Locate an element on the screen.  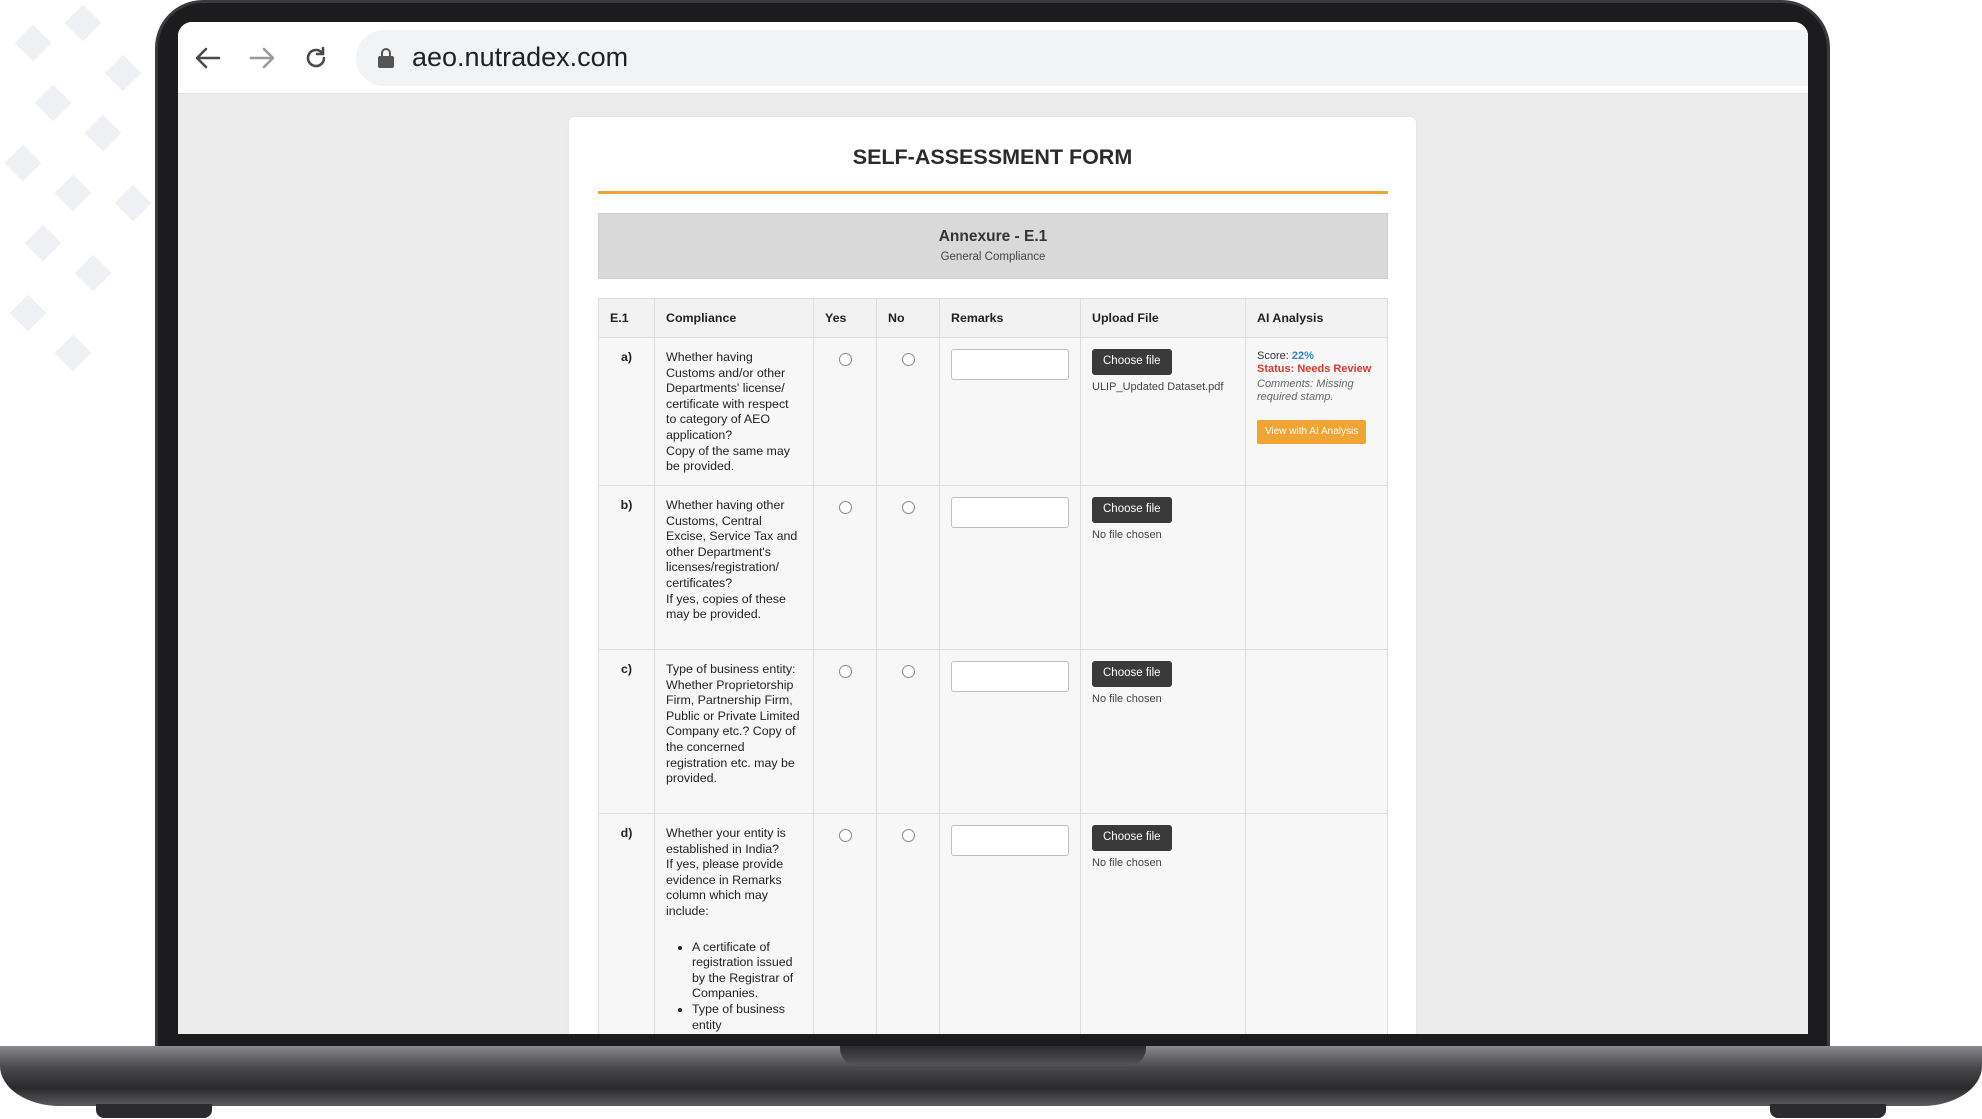
header-no: No is located at coordinates (908, 318).